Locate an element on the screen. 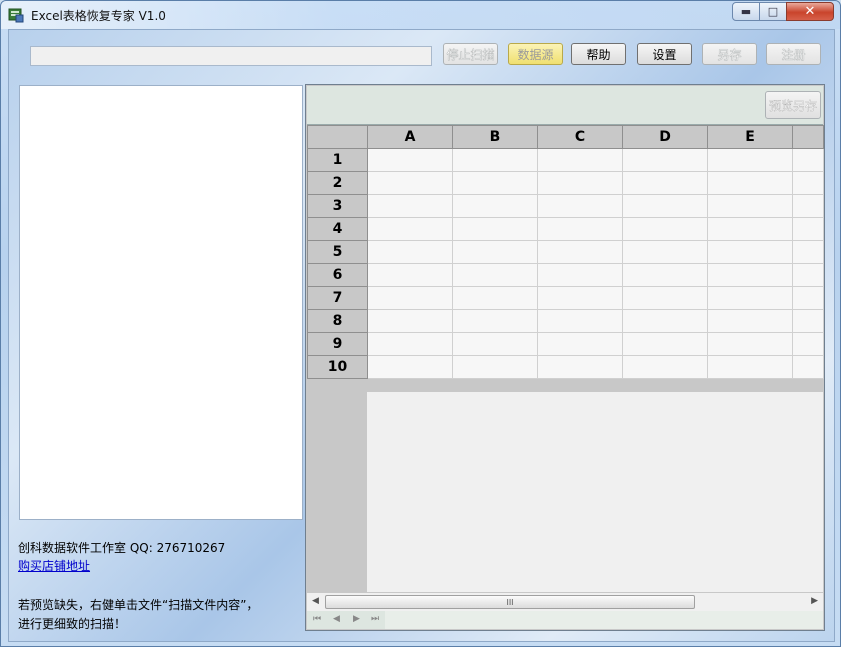  sheet-corner is located at coordinates (337, 137).